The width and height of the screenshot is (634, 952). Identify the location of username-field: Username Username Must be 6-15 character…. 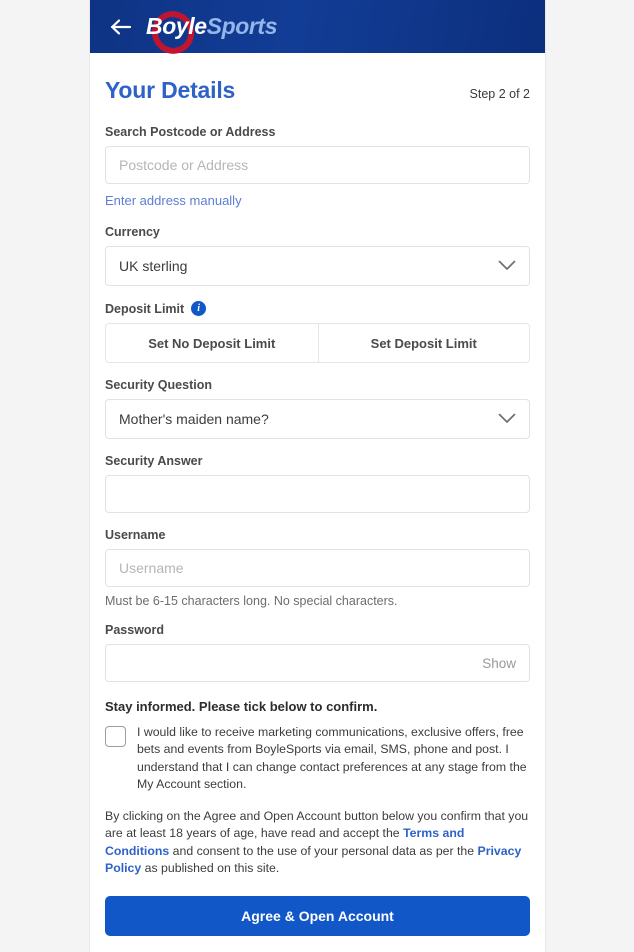
(317, 568).